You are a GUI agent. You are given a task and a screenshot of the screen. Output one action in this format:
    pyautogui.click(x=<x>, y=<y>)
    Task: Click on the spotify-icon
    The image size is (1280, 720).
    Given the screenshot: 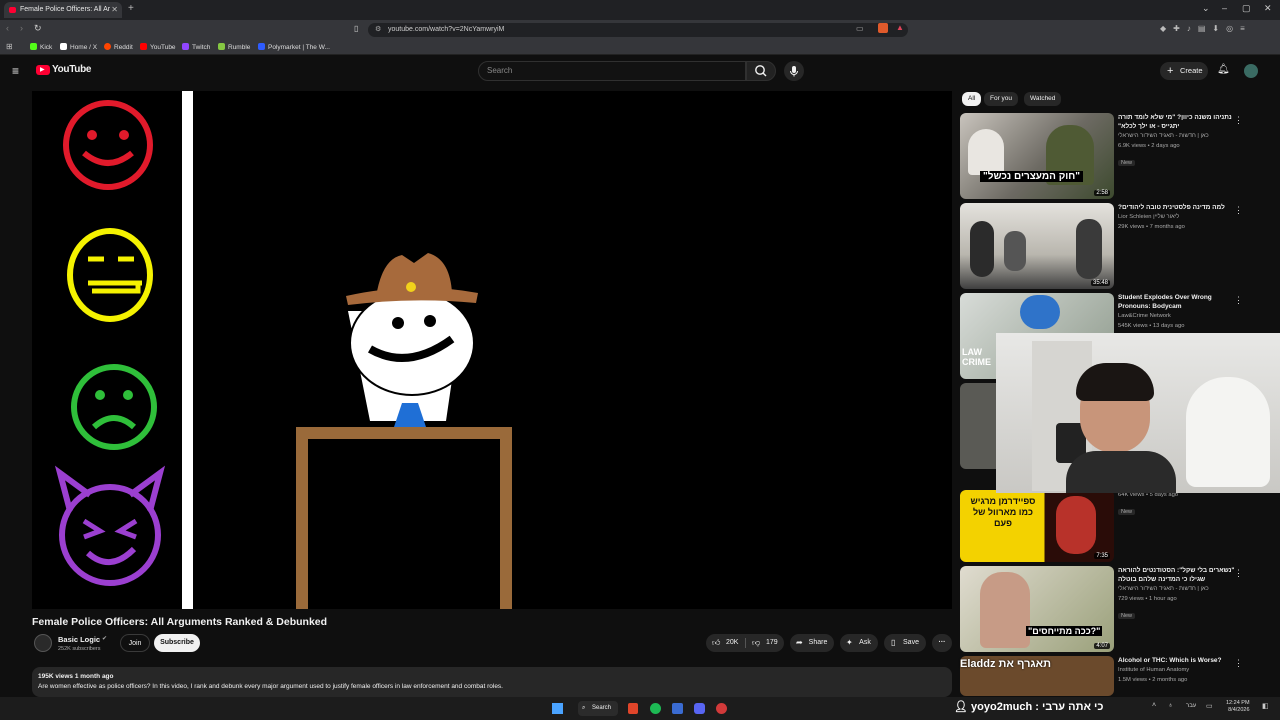 What is the action you would take?
    pyautogui.click(x=655, y=708)
    